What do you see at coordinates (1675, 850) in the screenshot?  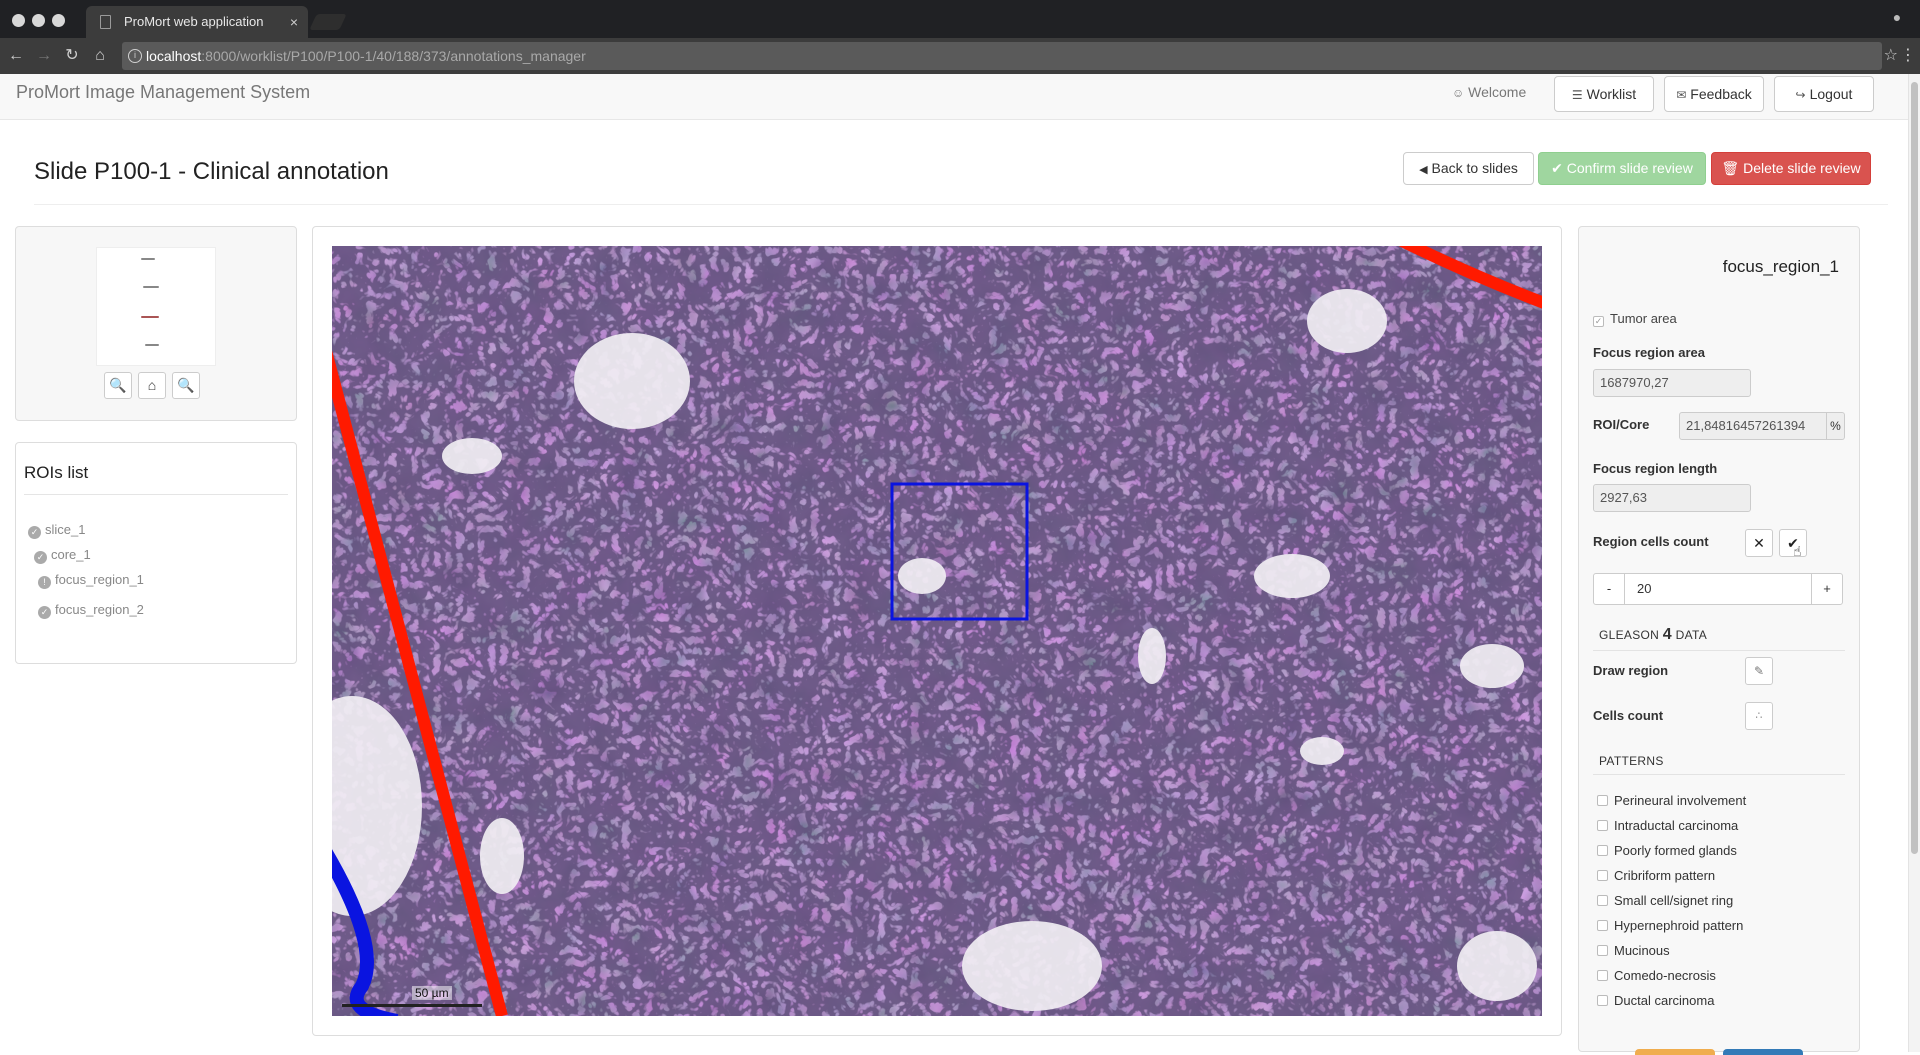 I see `pattern-label: Poorly formed glands` at bounding box center [1675, 850].